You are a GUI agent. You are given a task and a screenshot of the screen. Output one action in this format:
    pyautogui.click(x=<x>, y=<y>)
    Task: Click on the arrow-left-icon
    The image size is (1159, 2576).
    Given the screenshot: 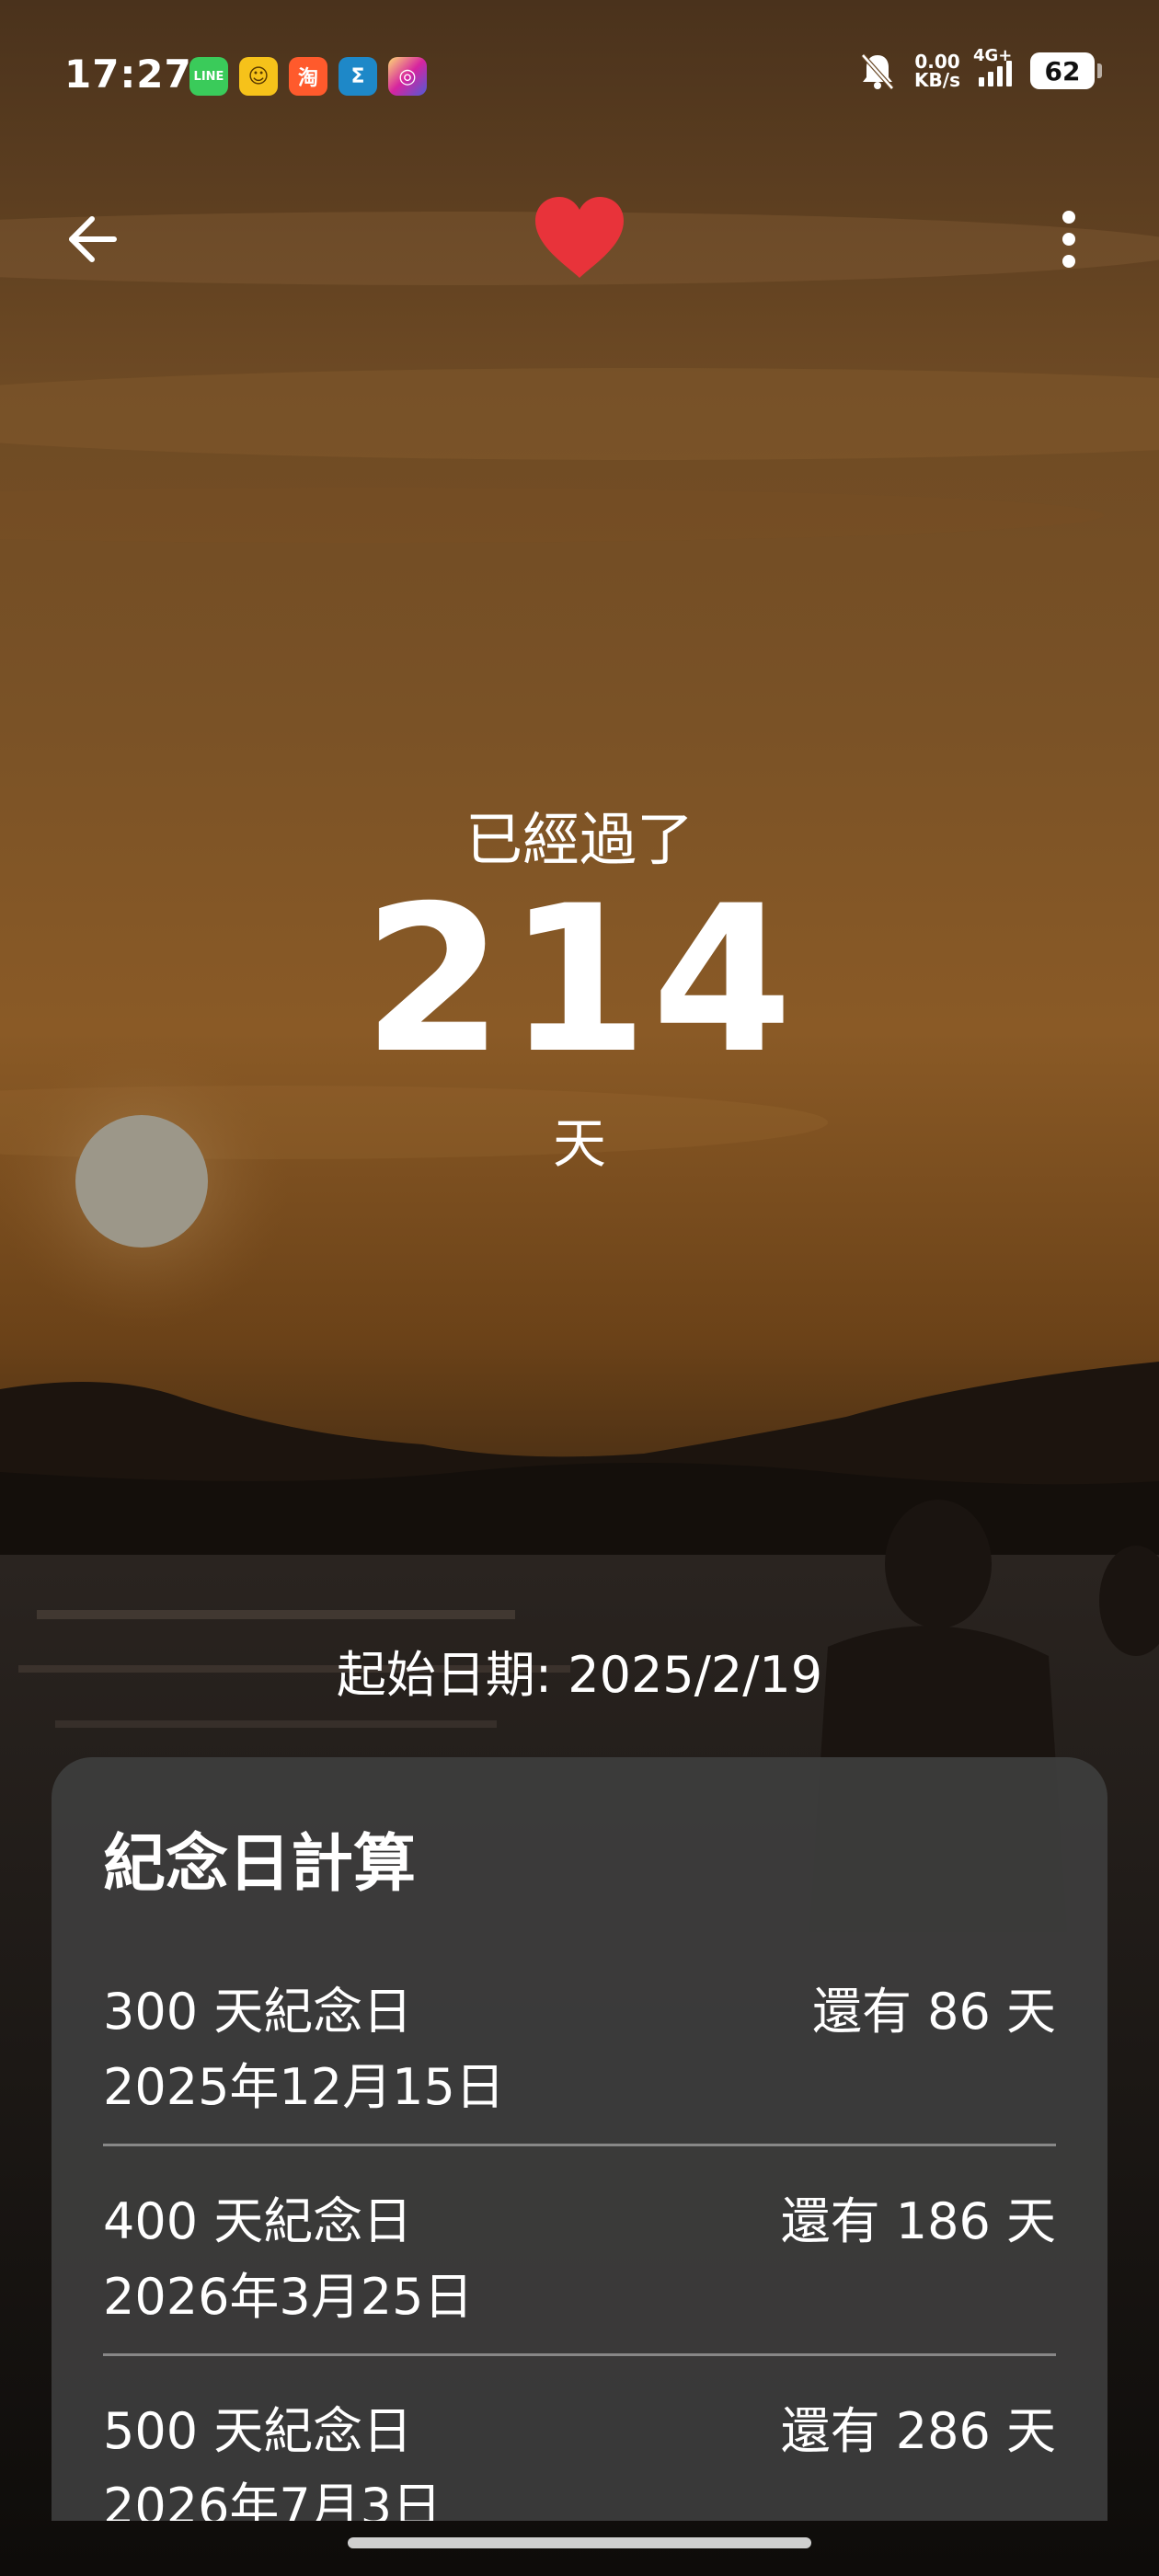 What is the action you would take?
    pyautogui.click(x=93, y=239)
    